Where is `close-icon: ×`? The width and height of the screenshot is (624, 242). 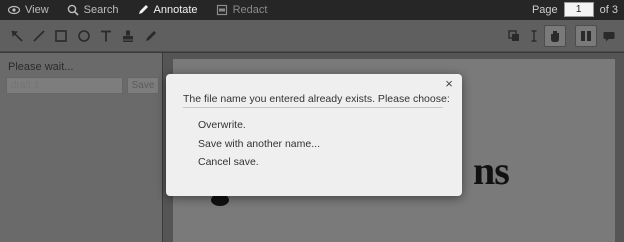 close-icon: × is located at coordinates (449, 84).